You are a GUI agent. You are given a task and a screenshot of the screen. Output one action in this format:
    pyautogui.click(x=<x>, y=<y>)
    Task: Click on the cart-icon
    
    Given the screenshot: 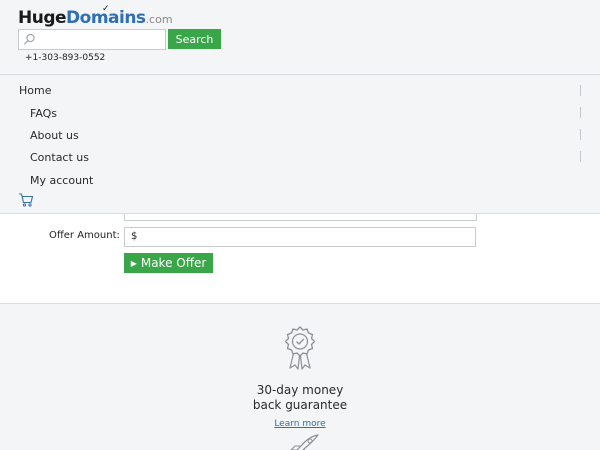 What is the action you would take?
    pyautogui.click(x=26, y=200)
    